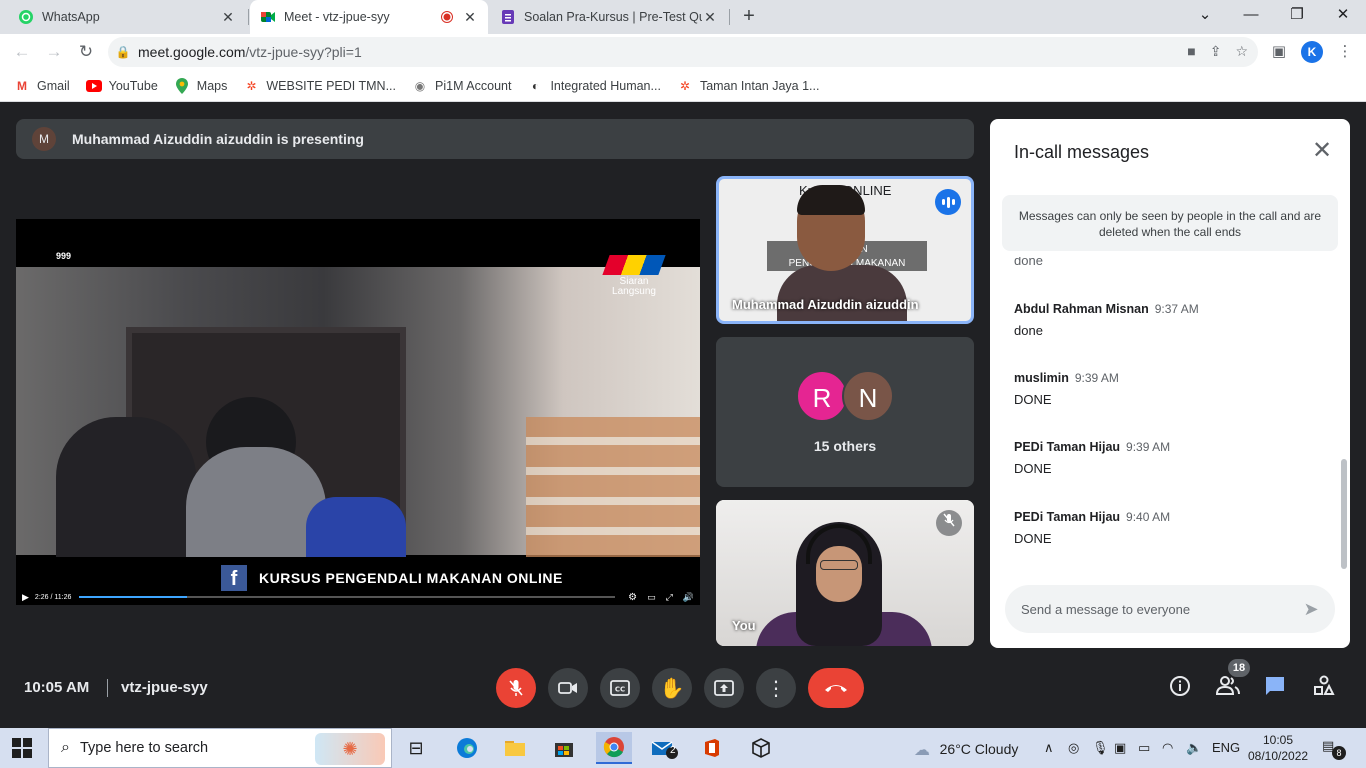 Image resolution: width=1366 pixels, height=768 pixels. Describe the element at coordinates (1279, 52) in the screenshot. I see `side-panel-icon: ▣` at that location.